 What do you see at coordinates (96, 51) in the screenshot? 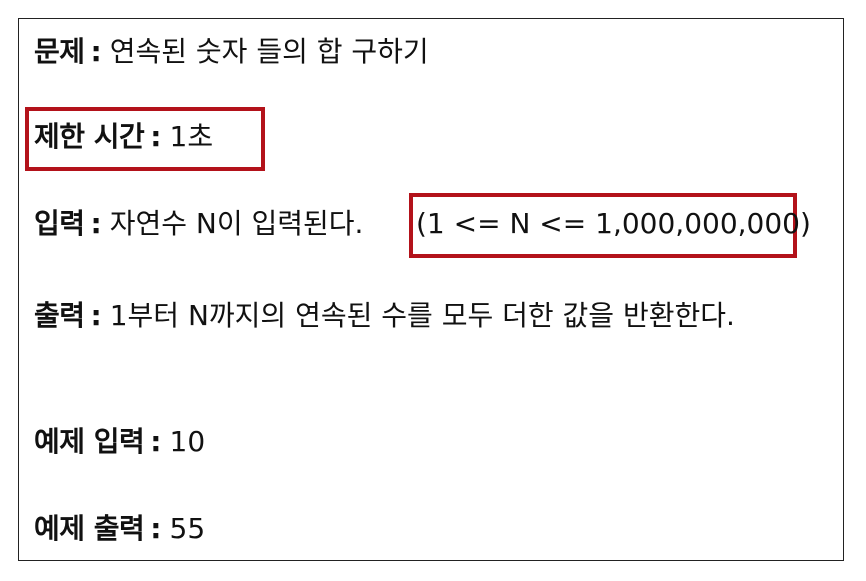
I see `problem-colon: :` at bounding box center [96, 51].